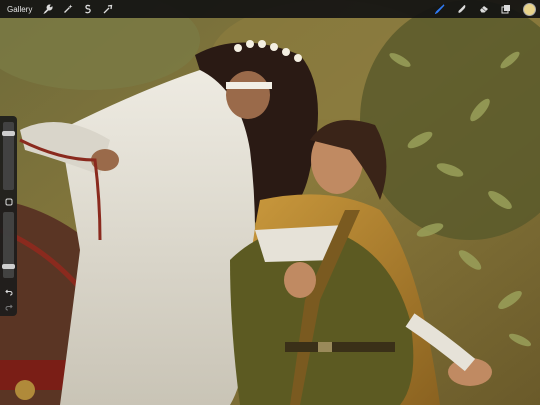  What do you see at coordinates (8, 245) in the screenshot?
I see `brush-opacity-slider` at bounding box center [8, 245].